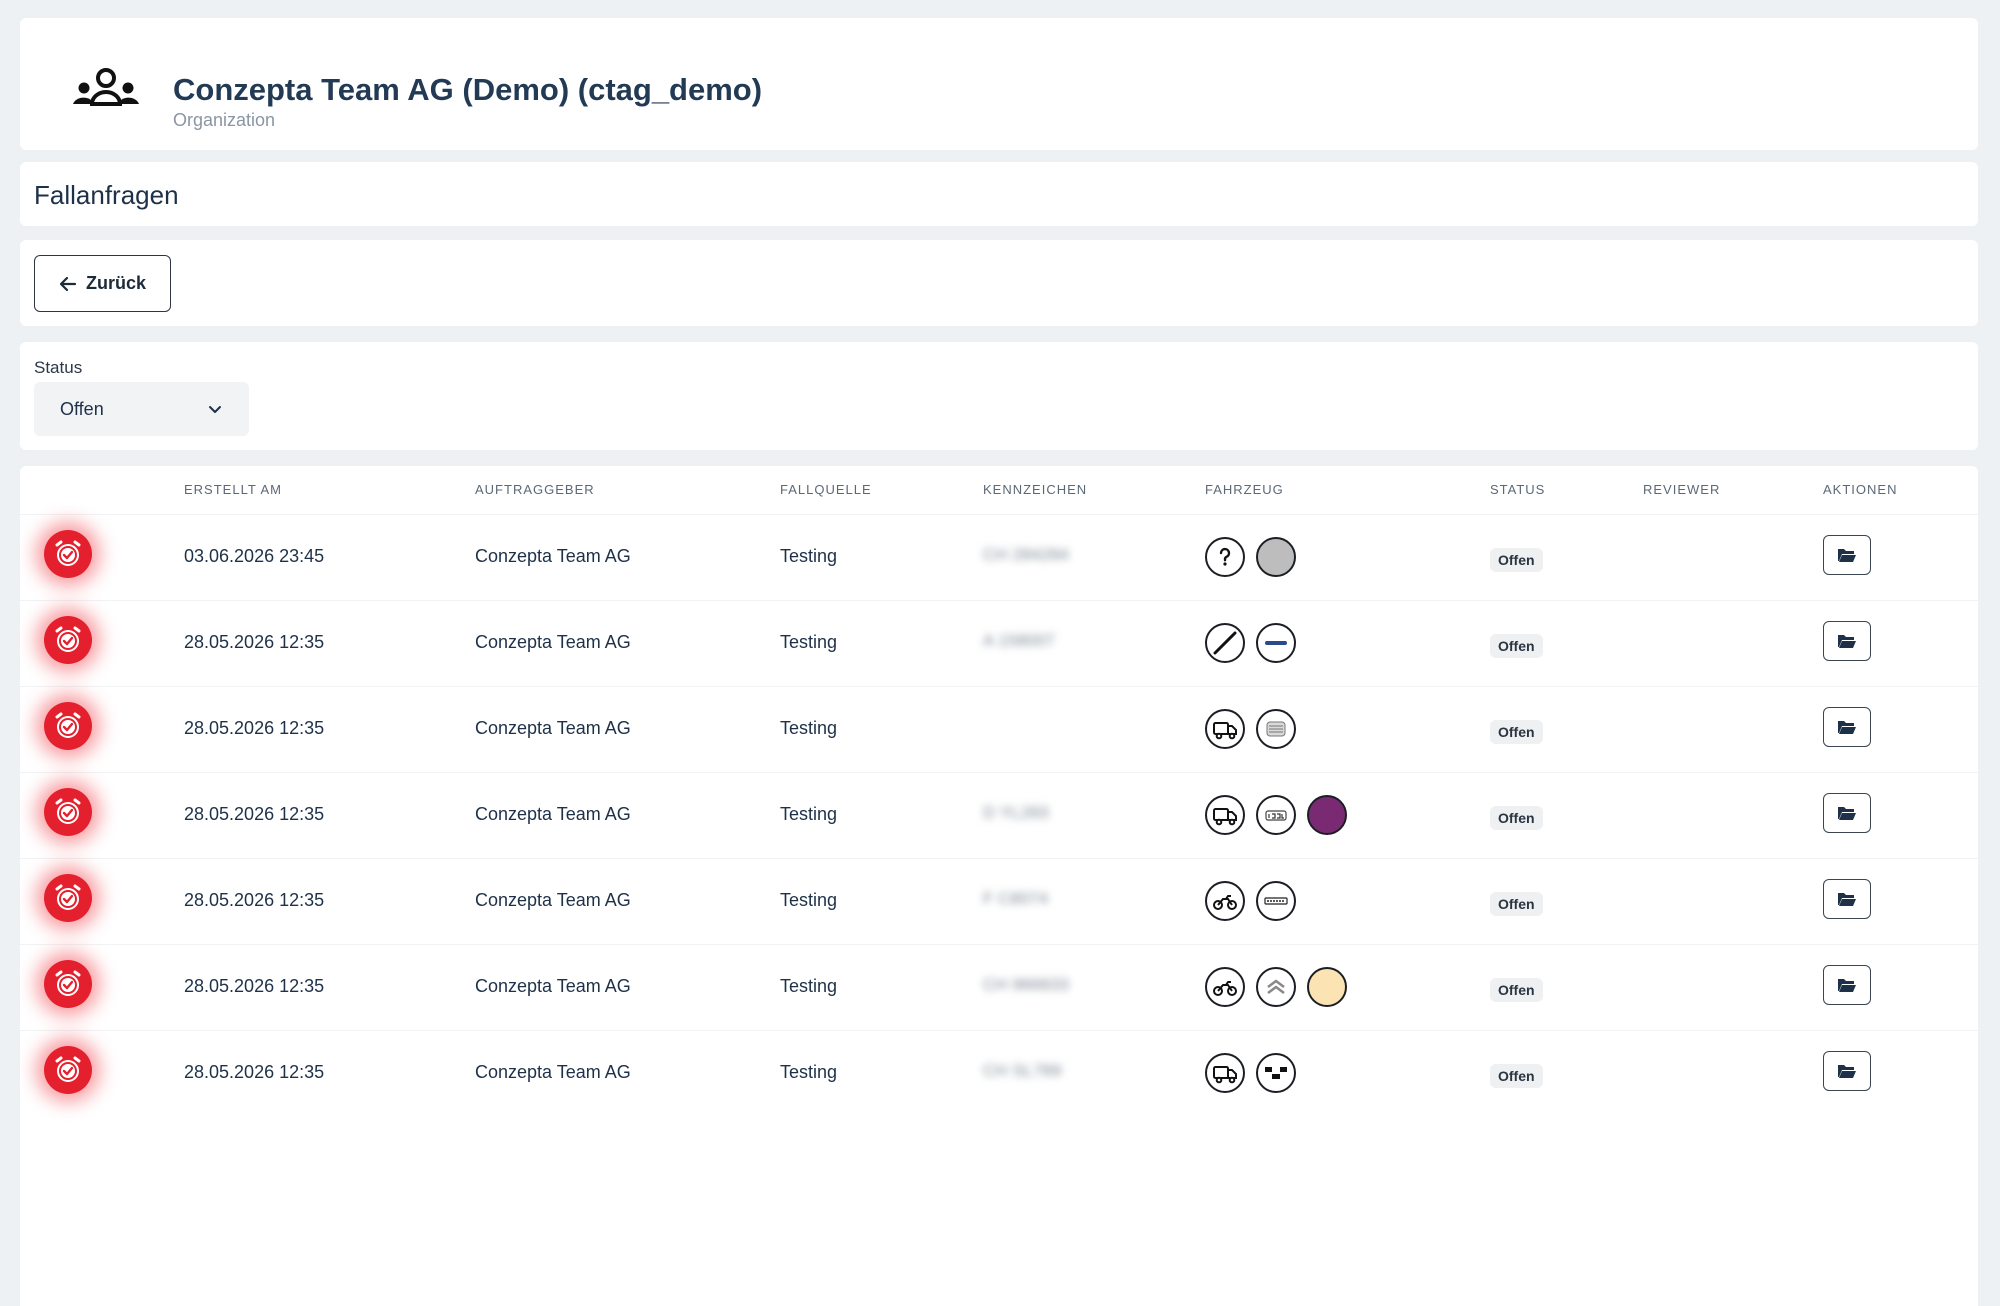 This screenshot has width=2000, height=1306. What do you see at coordinates (215, 409) in the screenshot?
I see `chevron-down-icon` at bounding box center [215, 409].